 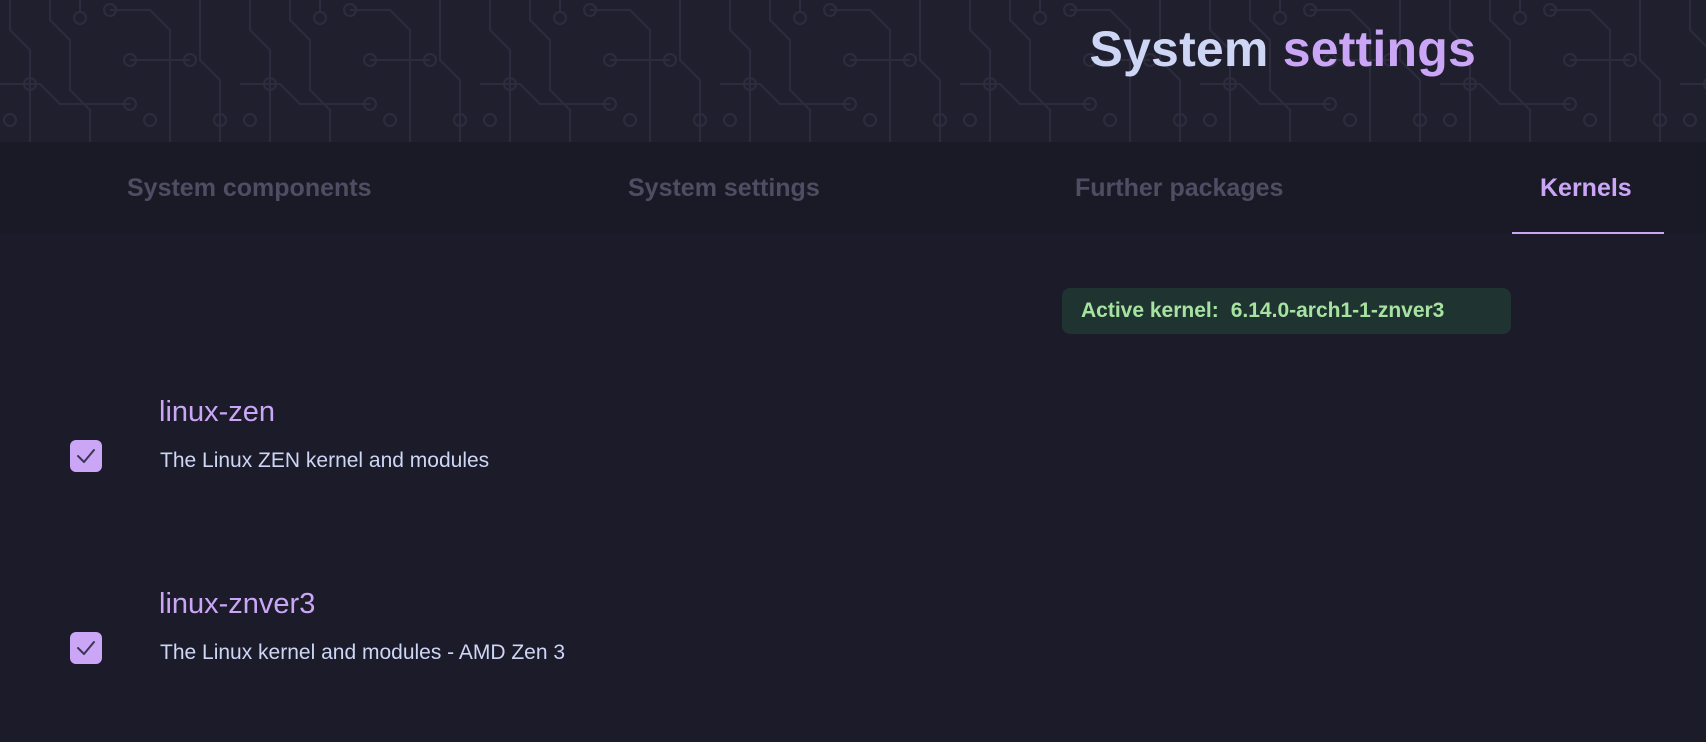 What do you see at coordinates (217, 412) in the screenshot?
I see `kernel-name: linux-zen` at bounding box center [217, 412].